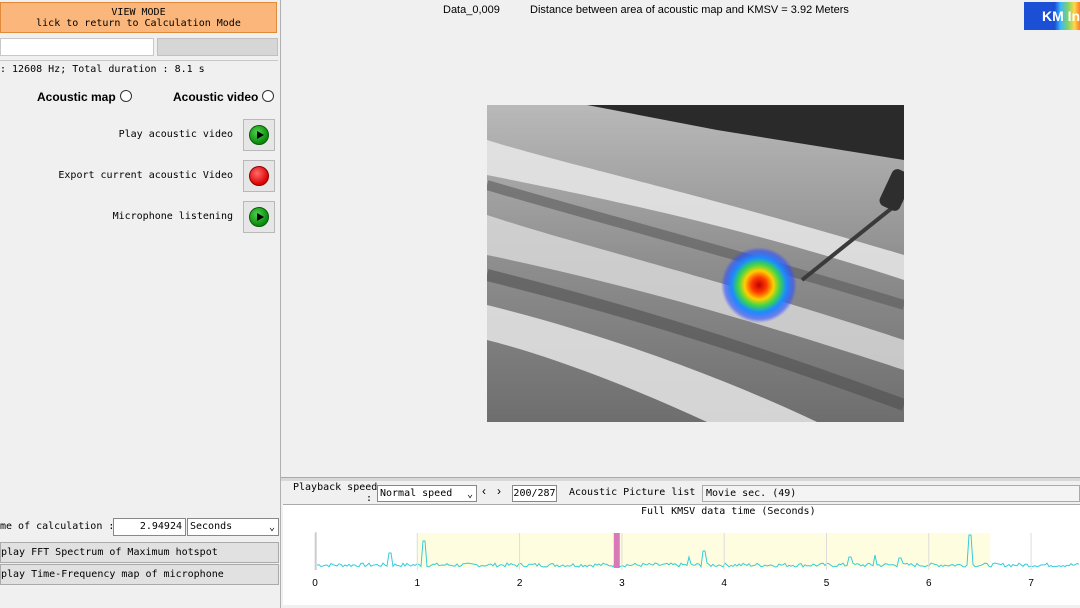 The image size is (1080, 608). Describe the element at coordinates (534, 493) in the screenshot. I see `frame-counter: 200/287` at that location.